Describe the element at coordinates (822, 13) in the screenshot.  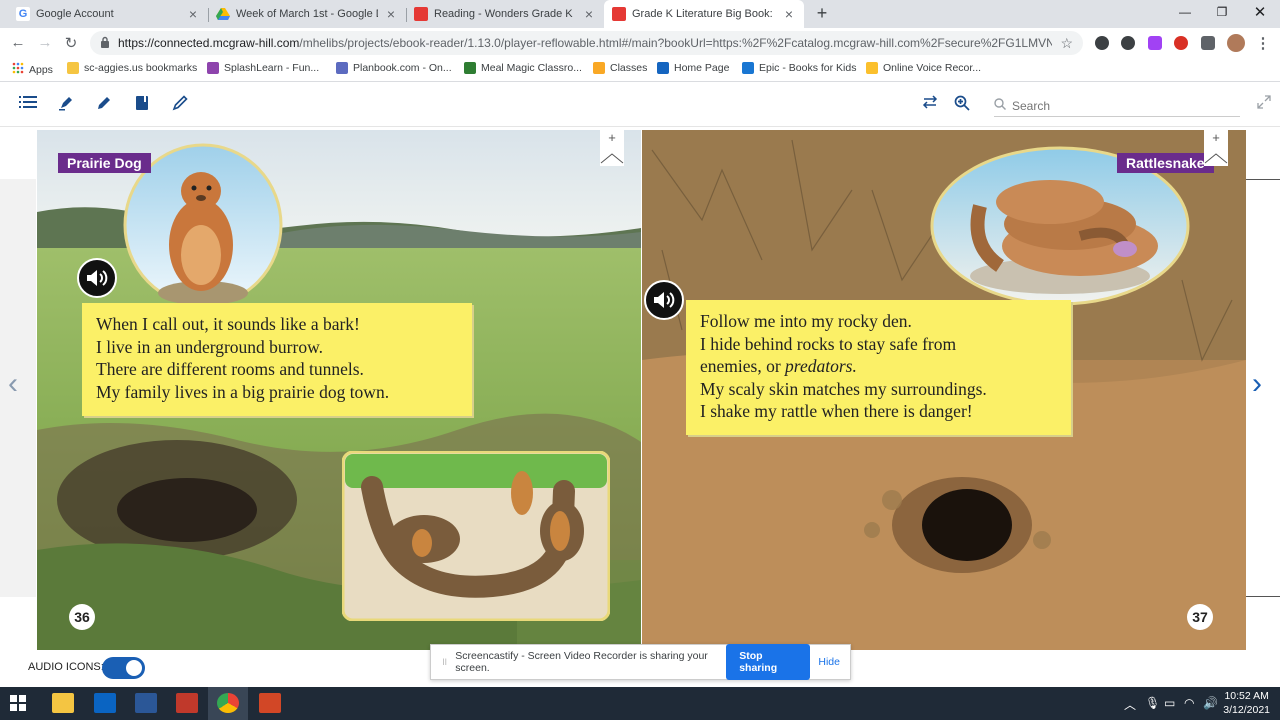
I see `new-tab-button: +` at that location.